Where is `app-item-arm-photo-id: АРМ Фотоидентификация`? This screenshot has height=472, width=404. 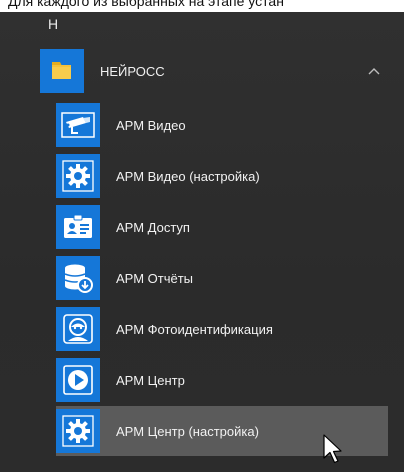 app-item-arm-photo-id: АРМ Фотоидентификация is located at coordinates (222, 329).